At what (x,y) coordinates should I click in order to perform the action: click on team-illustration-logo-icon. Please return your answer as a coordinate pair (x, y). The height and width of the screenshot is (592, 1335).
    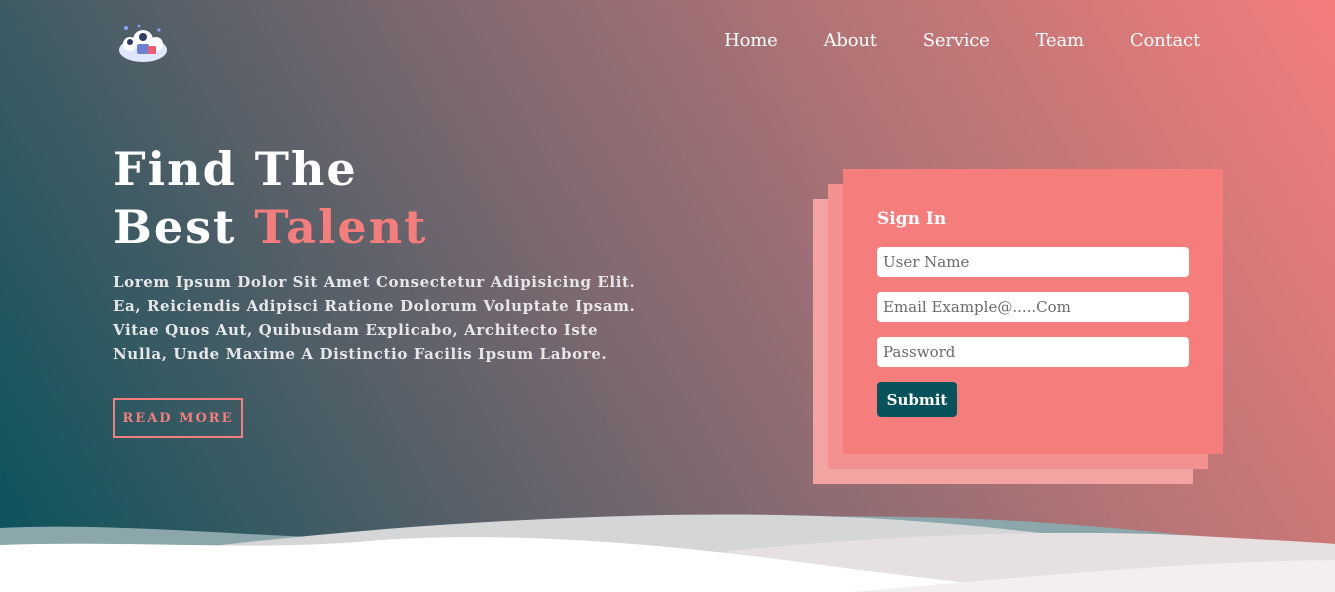
    Looking at the image, I should click on (143, 43).